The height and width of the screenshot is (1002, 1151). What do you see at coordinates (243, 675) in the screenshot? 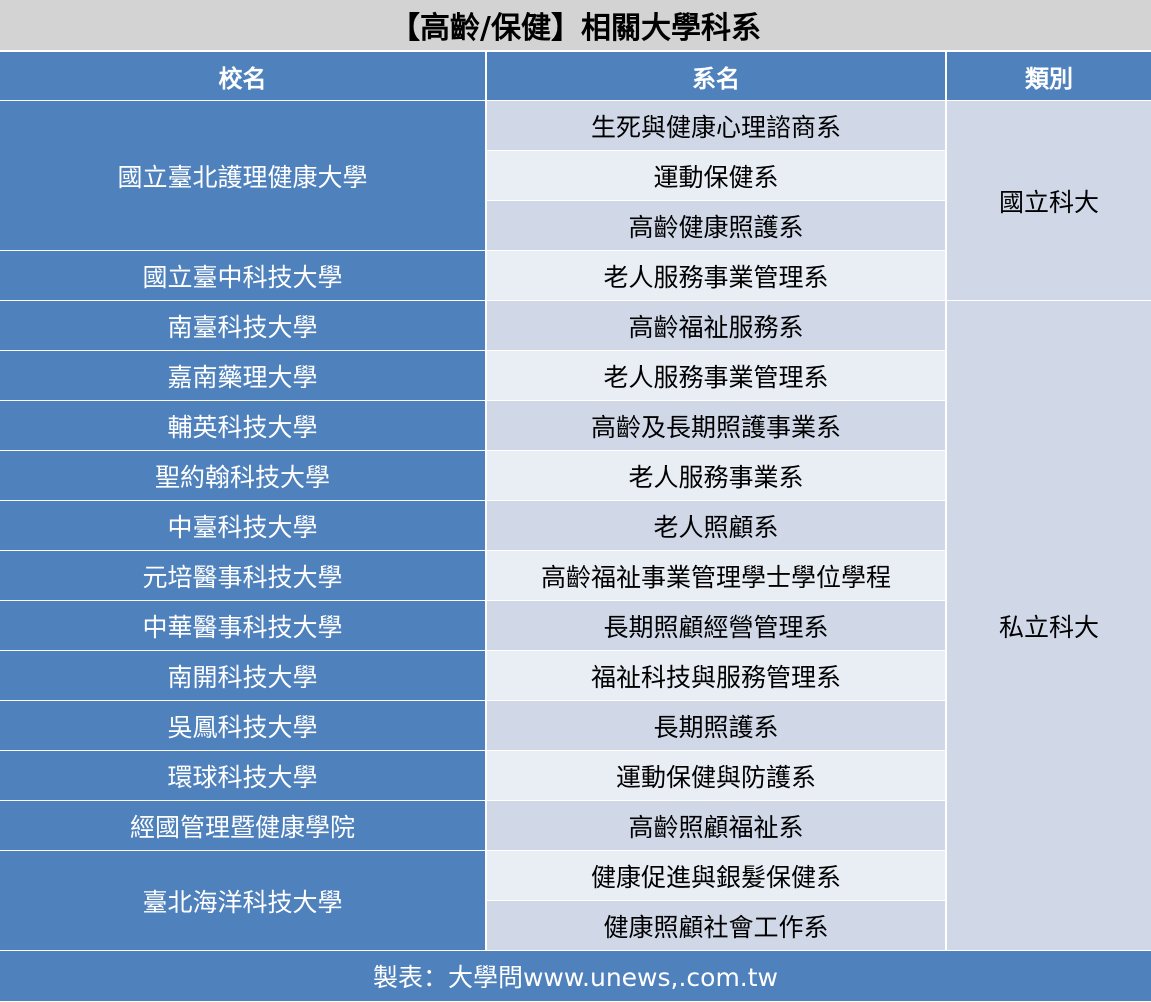
I see `school-name: 南開科技大學` at bounding box center [243, 675].